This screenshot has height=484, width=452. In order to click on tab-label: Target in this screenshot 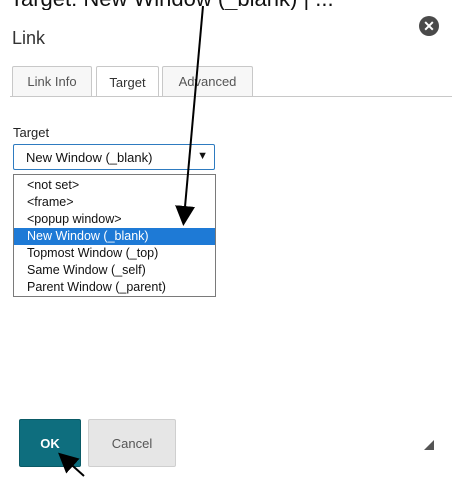, I will do `click(127, 82)`.